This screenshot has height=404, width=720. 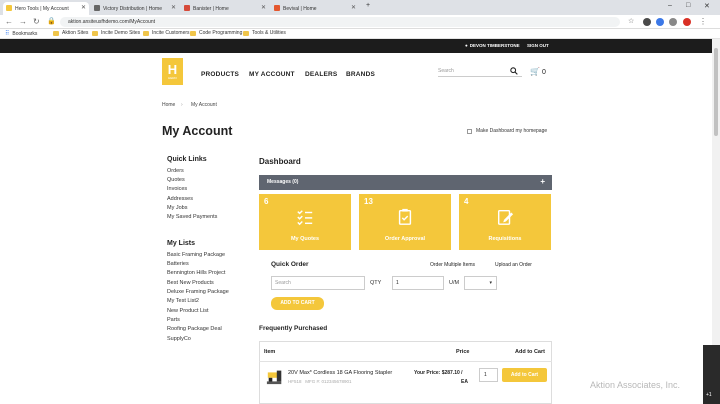 What do you see at coordinates (635, 385) in the screenshot?
I see `watermark-text: Aktion Associates, Inc.` at bounding box center [635, 385].